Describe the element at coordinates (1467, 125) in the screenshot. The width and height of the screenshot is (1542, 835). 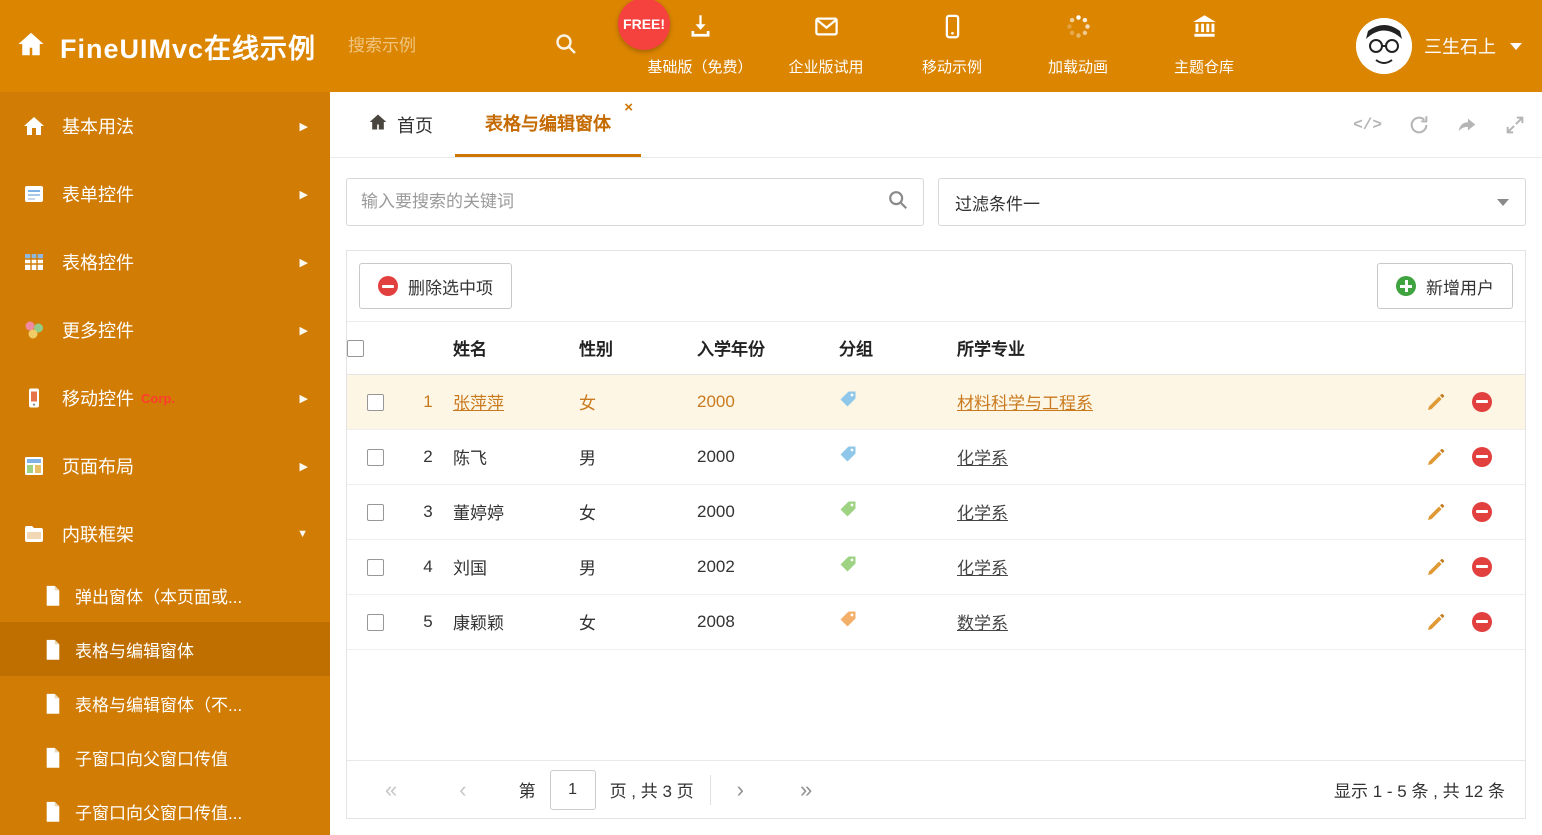
I see `share-icon` at that location.